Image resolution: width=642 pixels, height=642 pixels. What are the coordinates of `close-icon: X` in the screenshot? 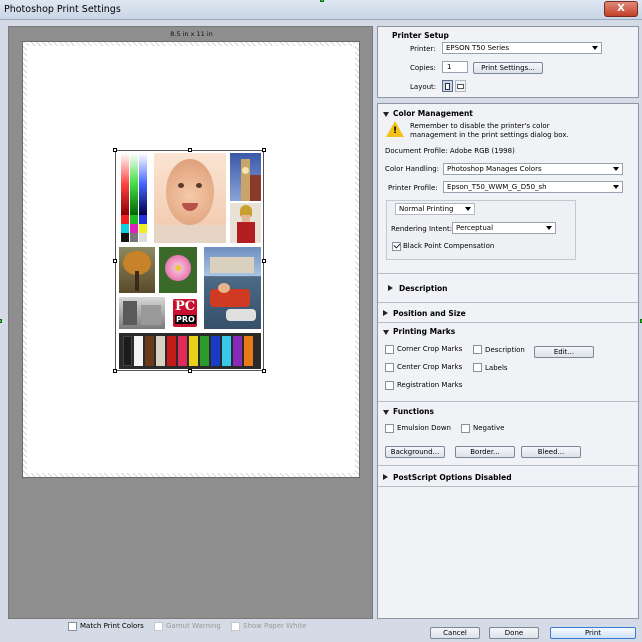 It's located at (621, 9).